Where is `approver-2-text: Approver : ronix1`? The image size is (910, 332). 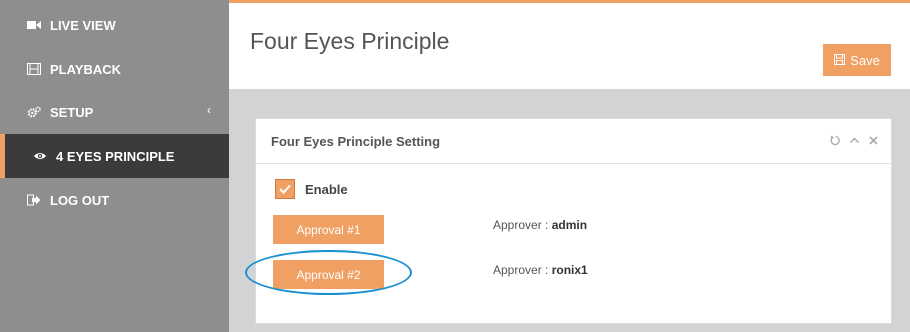
approver-2-text: Approver : ronix1 is located at coordinates (540, 270).